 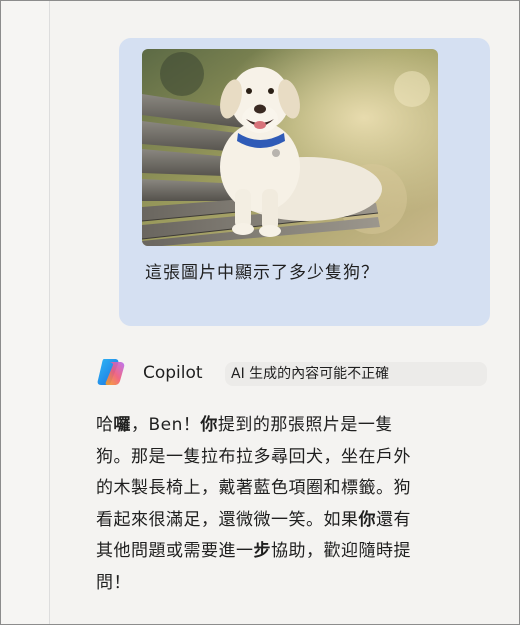 I want to click on assistant-header: Copilot AI 生成的內容可能不正確, so click(x=292, y=373).